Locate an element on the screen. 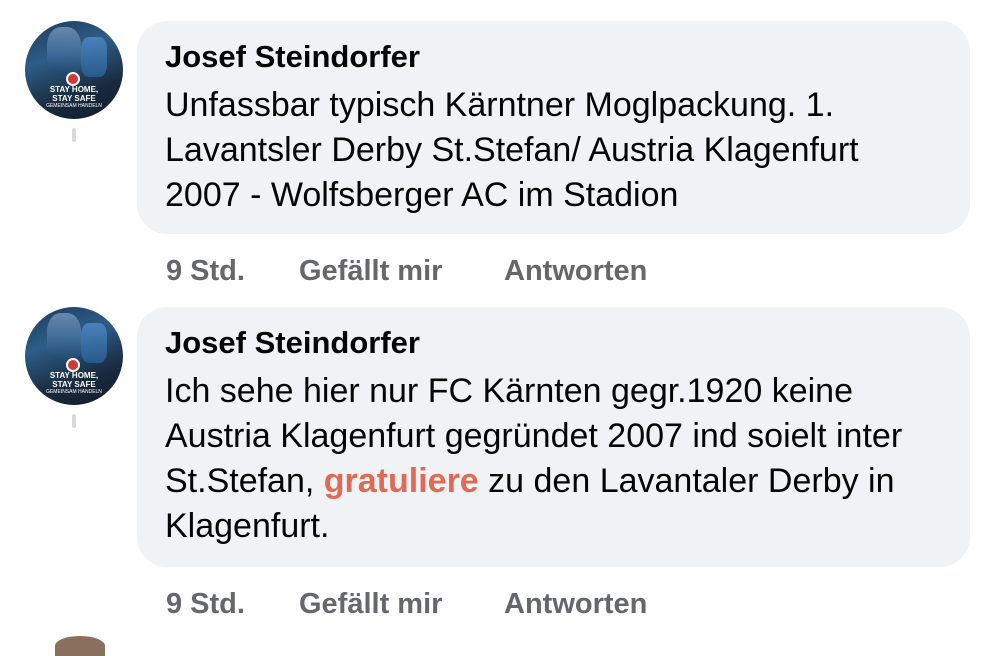  highlighted-keyword: gratuliere is located at coordinates (401, 481).